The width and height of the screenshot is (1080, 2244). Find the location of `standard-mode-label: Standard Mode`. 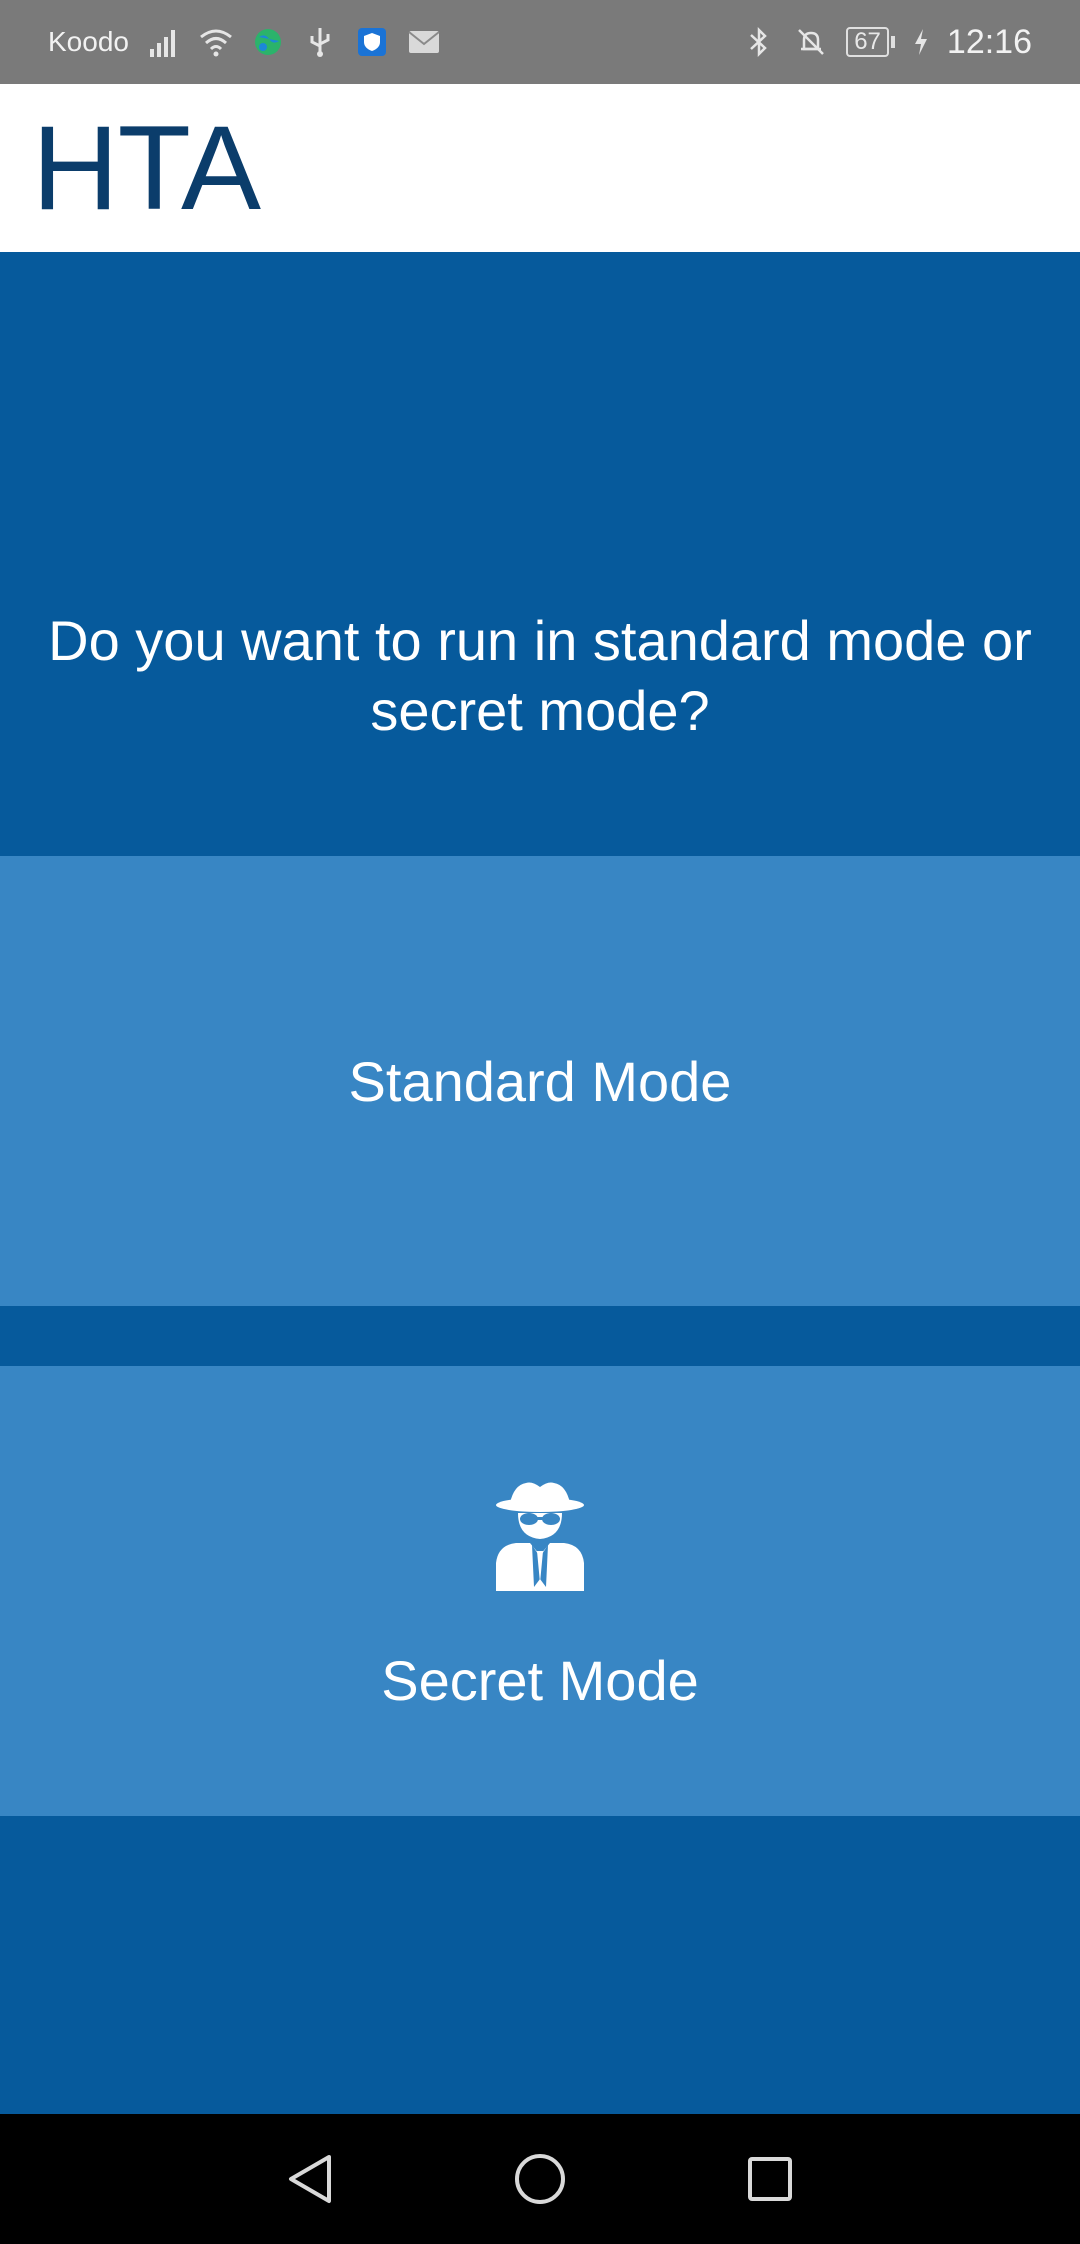

standard-mode-label: Standard Mode is located at coordinates (540, 1081).